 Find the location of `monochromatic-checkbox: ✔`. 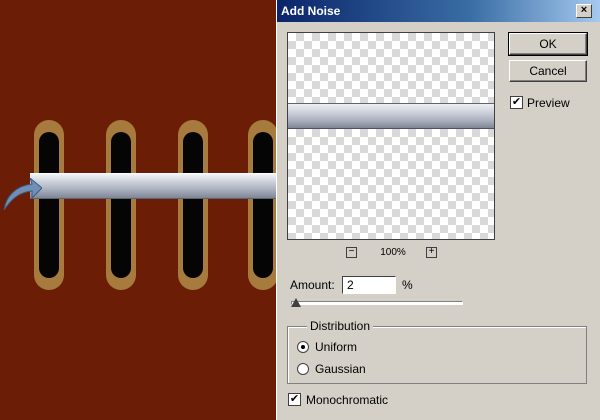

monochromatic-checkbox: ✔ is located at coordinates (294, 399).